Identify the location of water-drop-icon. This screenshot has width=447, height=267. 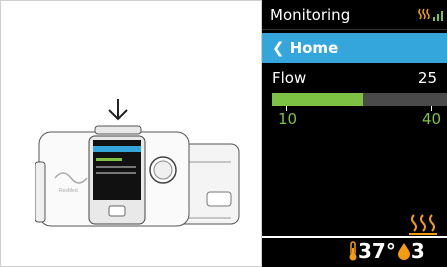
(403, 251).